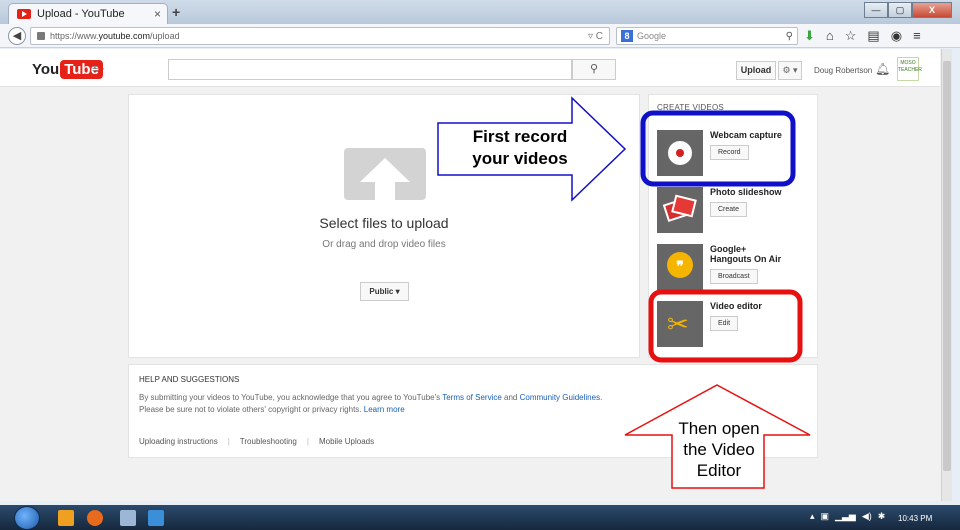  What do you see at coordinates (882, 516) in the screenshot?
I see `network-icon: ✱` at bounding box center [882, 516].